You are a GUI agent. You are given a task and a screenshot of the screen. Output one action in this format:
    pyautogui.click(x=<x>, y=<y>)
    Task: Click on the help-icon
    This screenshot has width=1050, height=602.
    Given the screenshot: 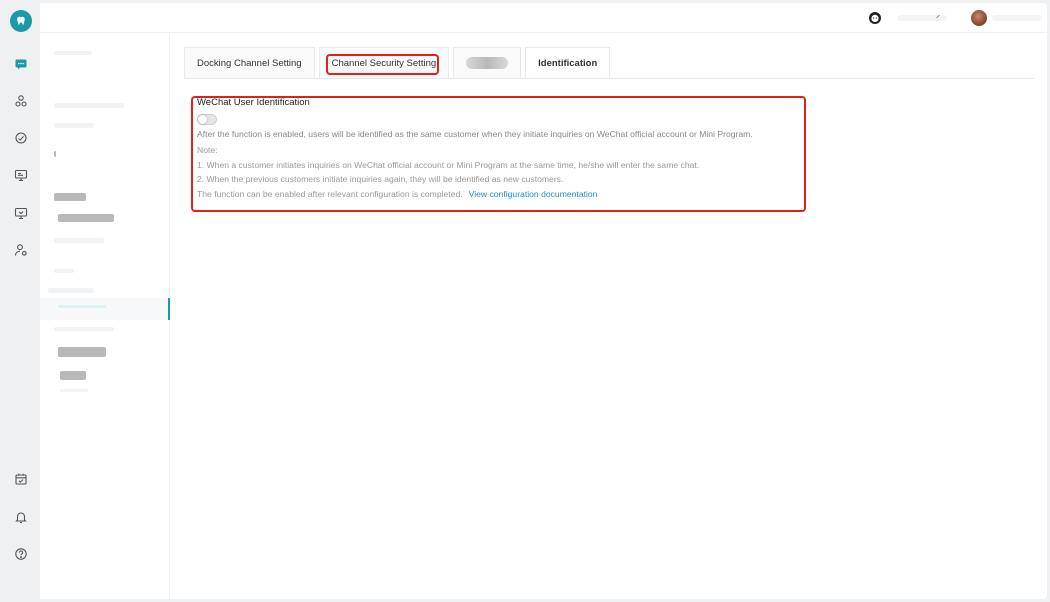 What is the action you would take?
    pyautogui.click(x=21, y=554)
    